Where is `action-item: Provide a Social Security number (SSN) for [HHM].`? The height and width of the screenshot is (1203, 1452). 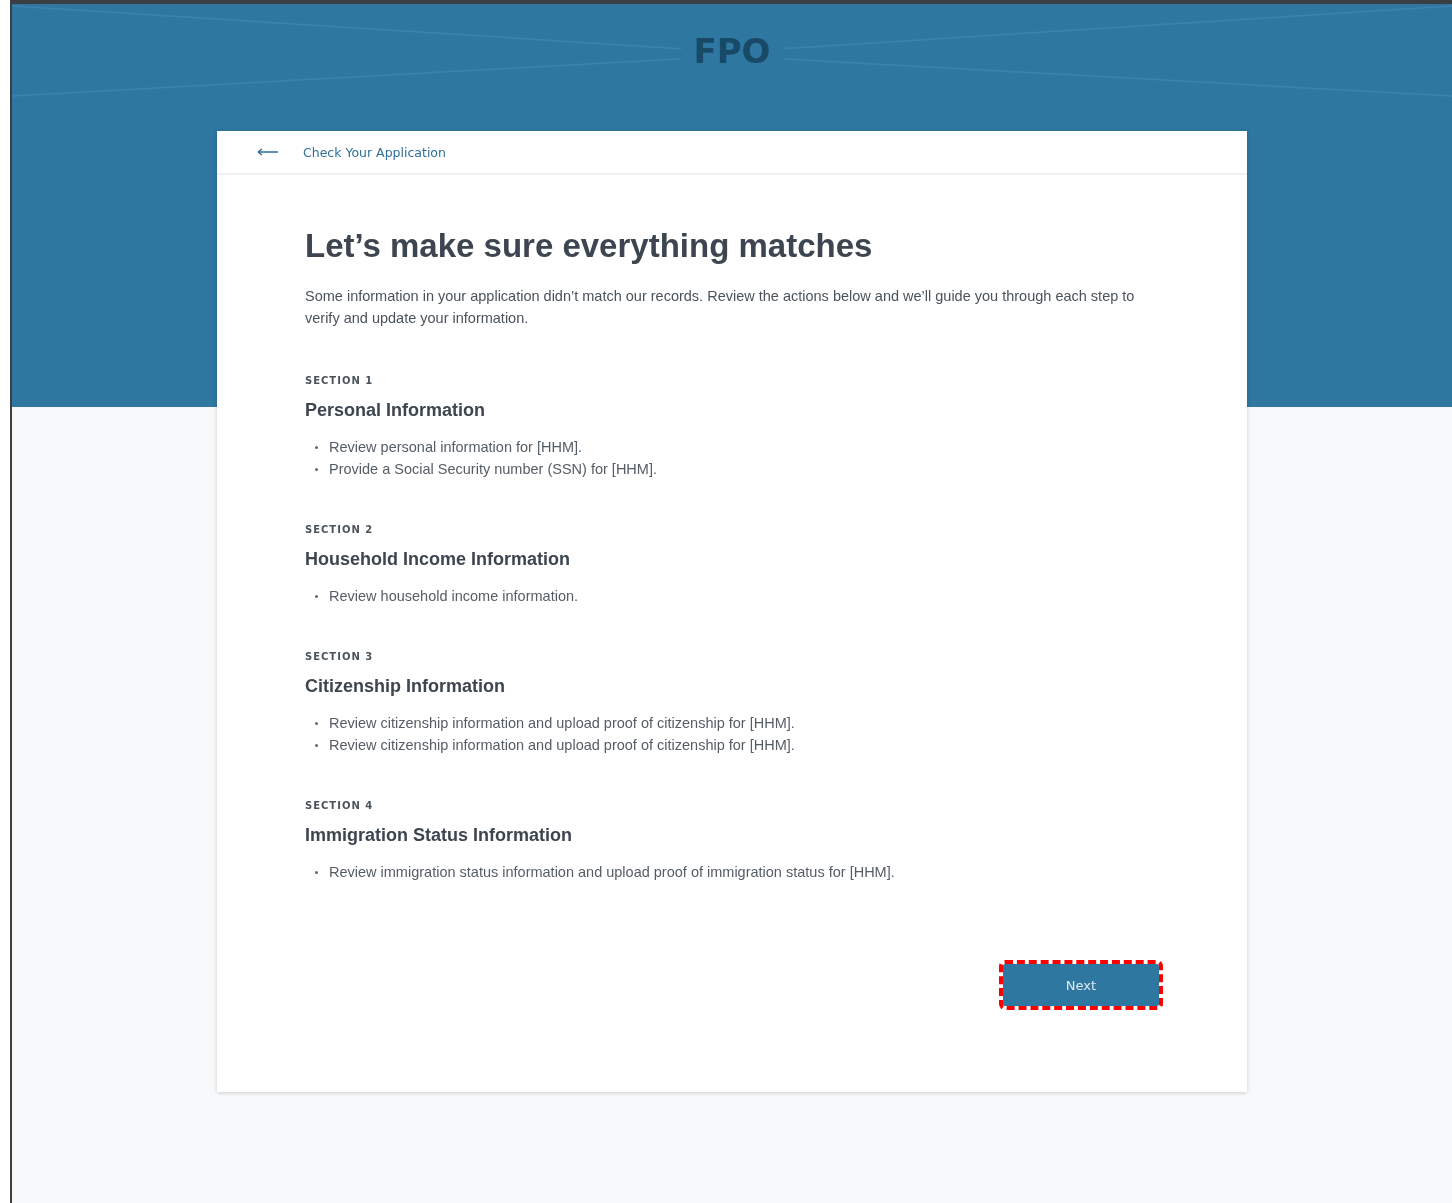
action-item: Provide a Social Security number (SSN) for [HHM]. is located at coordinates (737, 469).